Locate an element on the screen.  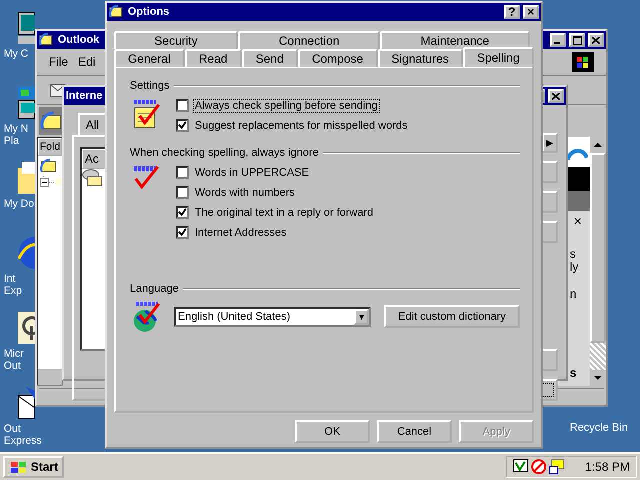
start-button: Start is located at coordinates (33, 467).